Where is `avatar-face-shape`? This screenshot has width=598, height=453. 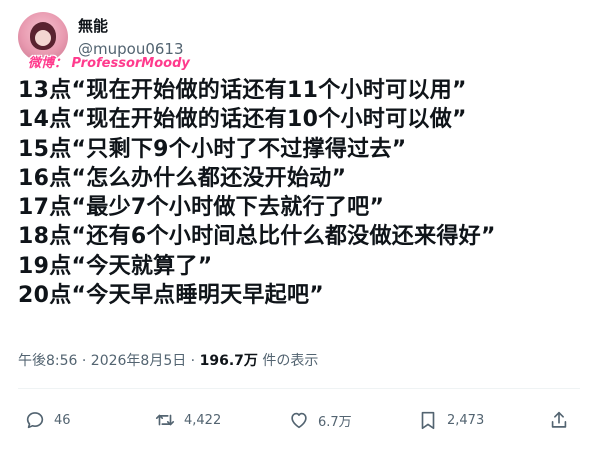
avatar-face-shape is located at coordinates (43, 38).